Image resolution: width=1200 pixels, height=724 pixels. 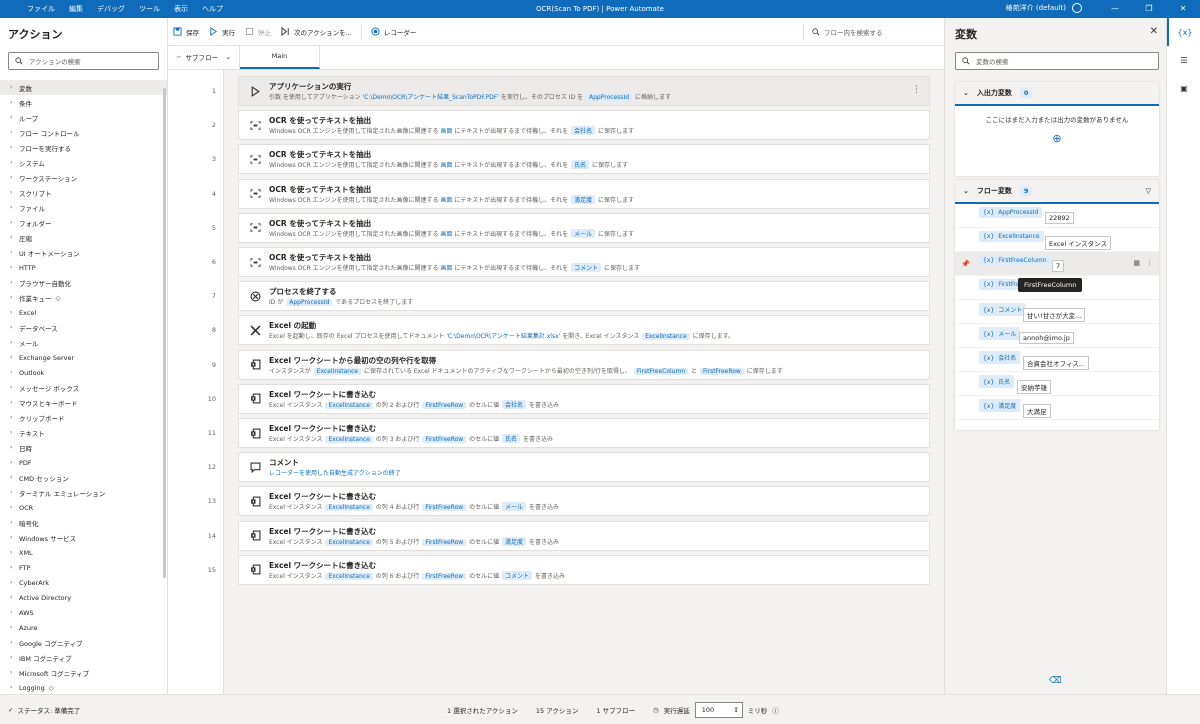 I want to click on menu-file: ファイル, so click(x=41, y=9).